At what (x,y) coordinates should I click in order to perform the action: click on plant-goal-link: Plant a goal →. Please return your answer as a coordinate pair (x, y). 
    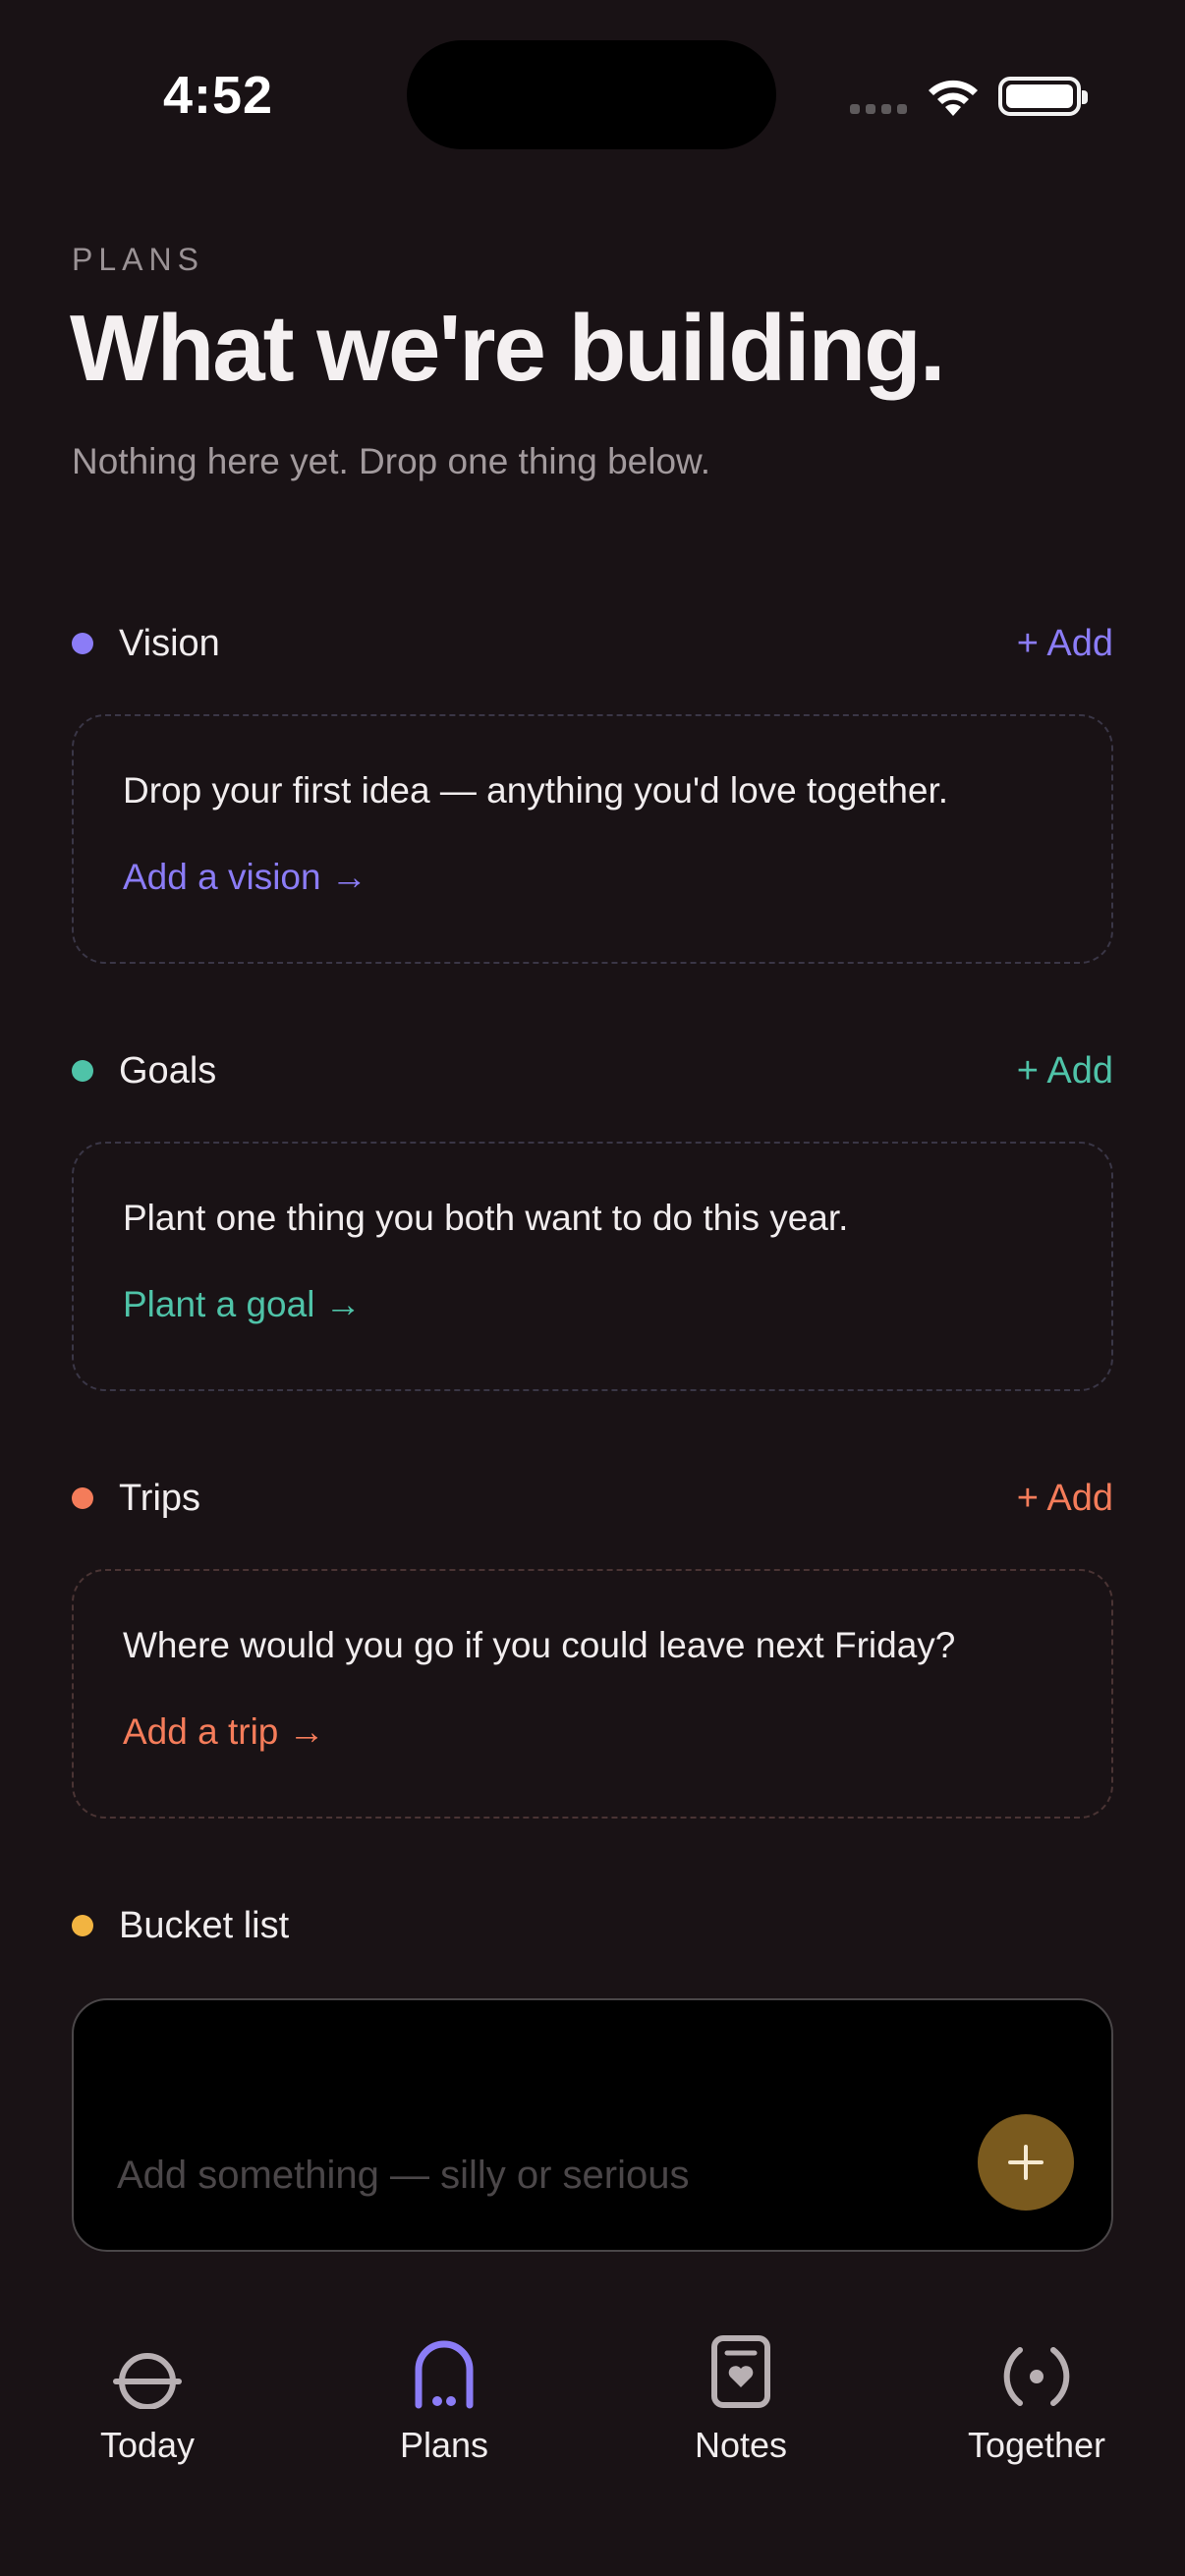
    Looking at the image, I should click on (243, 1304).